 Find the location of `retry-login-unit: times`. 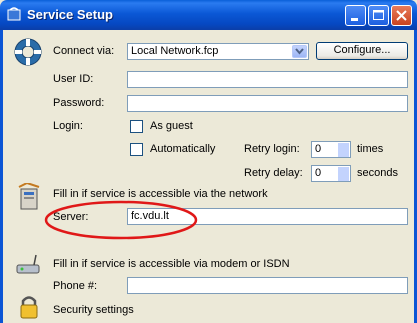

retry-login-unit: times is located at coordinates (370, 149).